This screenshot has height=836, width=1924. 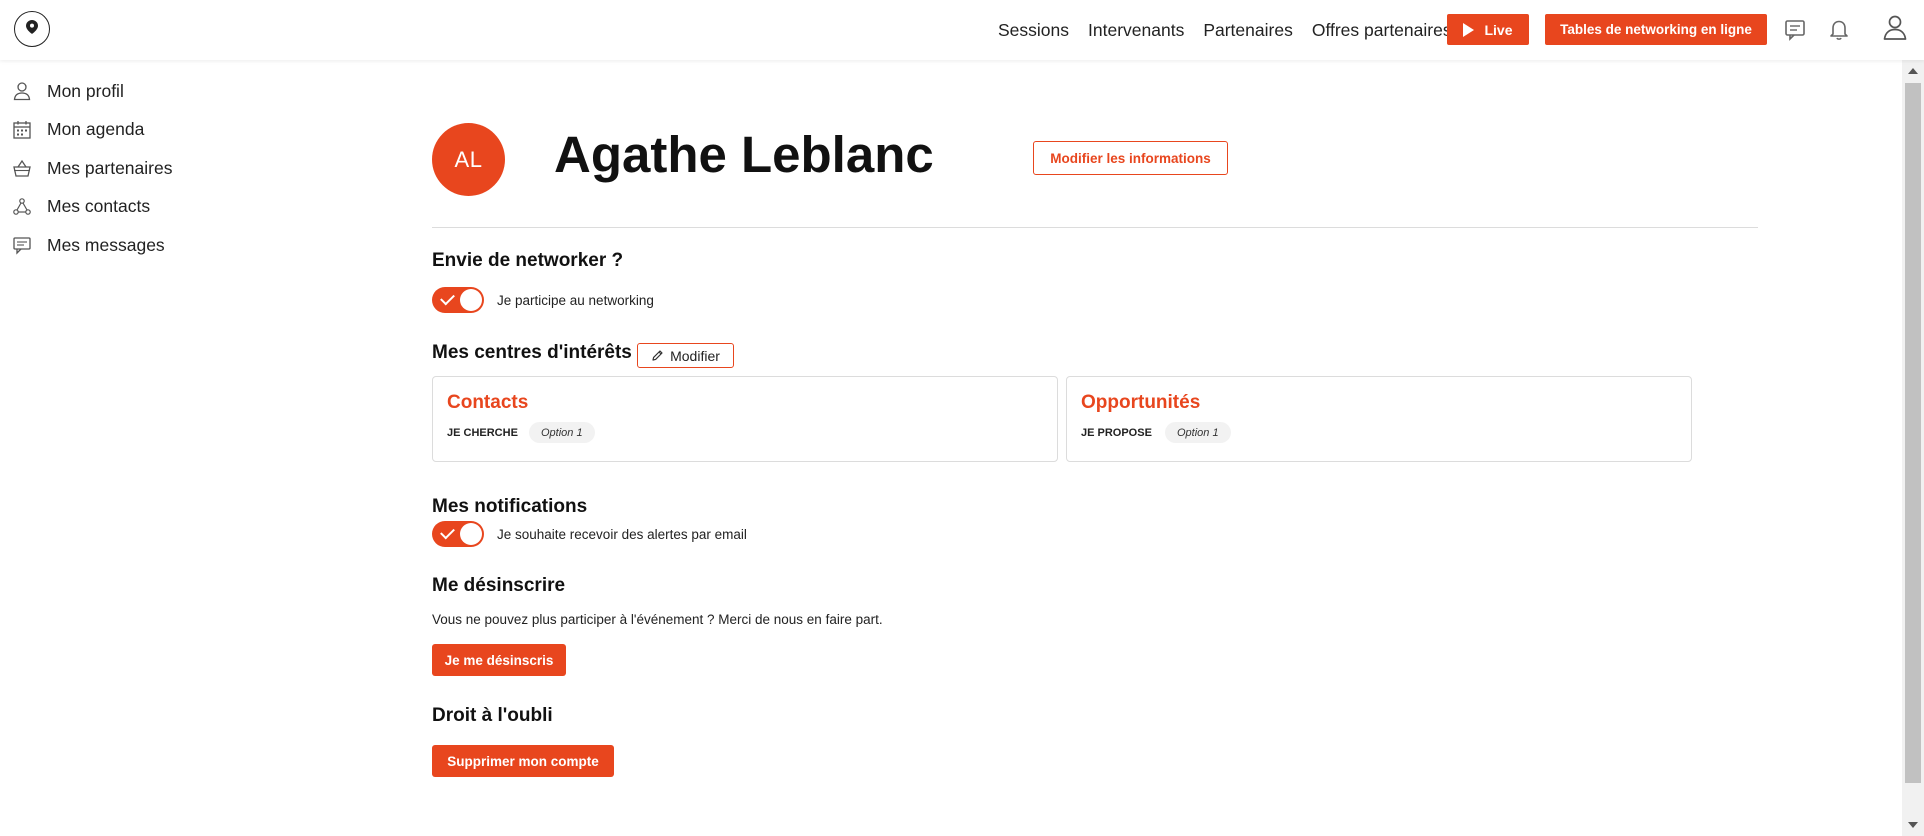 What do you see at coordinates (1095, 227) in the screenshot?
I see `divider` at bounding box center [1095, 227].